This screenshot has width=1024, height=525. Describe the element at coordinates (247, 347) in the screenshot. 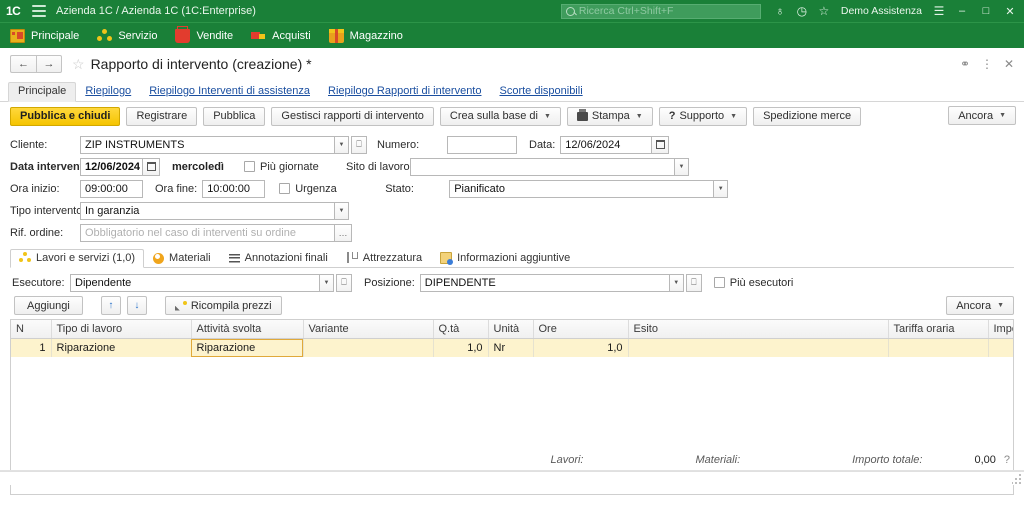

I see `cell-attivita-svolta: Riparazione` at that location.